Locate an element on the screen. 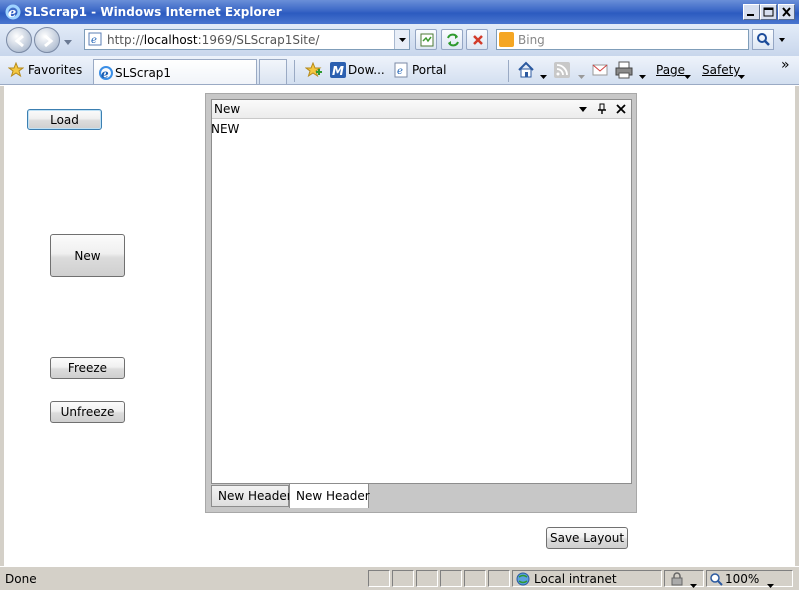 This screenshot has width=799, height=591. home-dropdown-icon is located at coordinates (543, 75).